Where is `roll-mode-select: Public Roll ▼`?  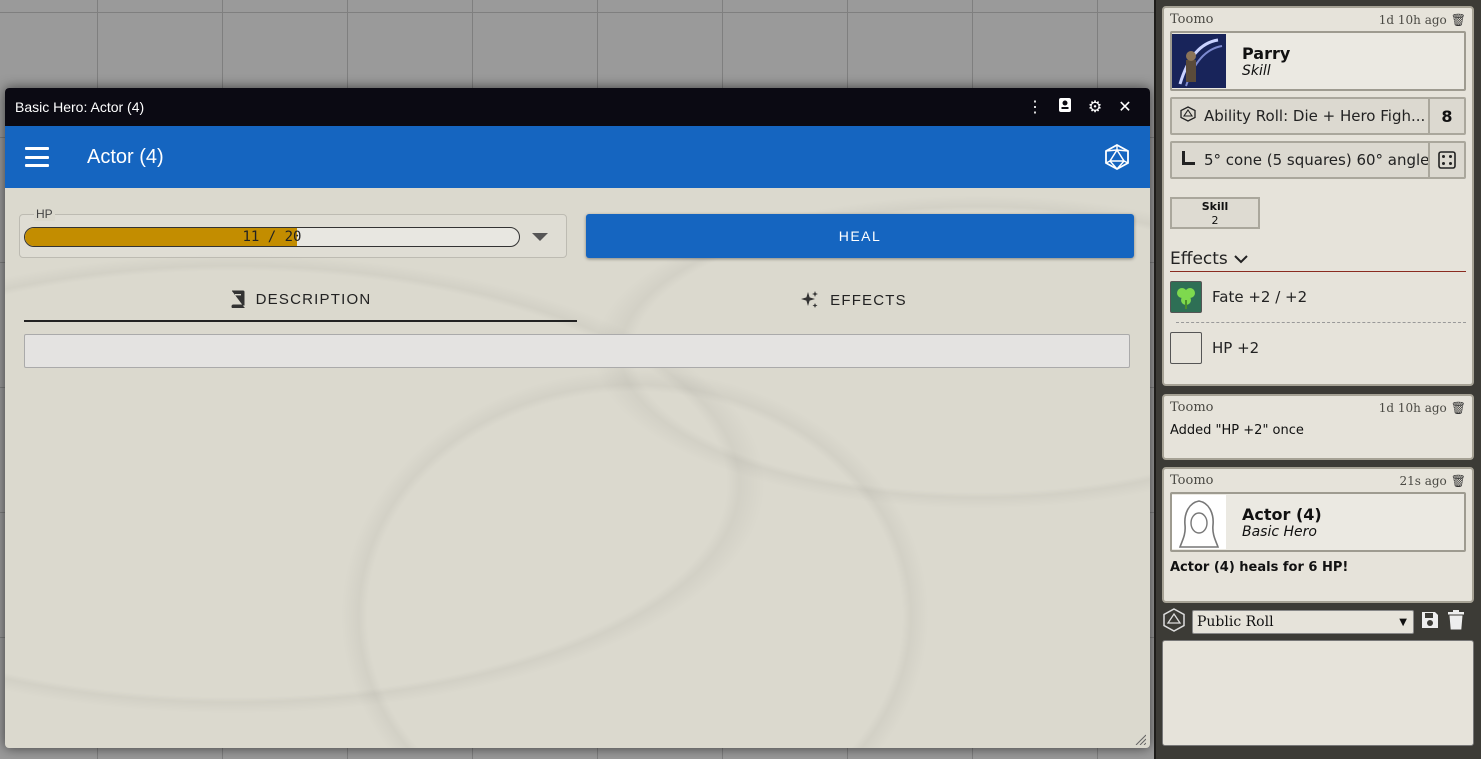 roll-mode-select: Public Roll ▼ is located at coordinates (1303, 622).